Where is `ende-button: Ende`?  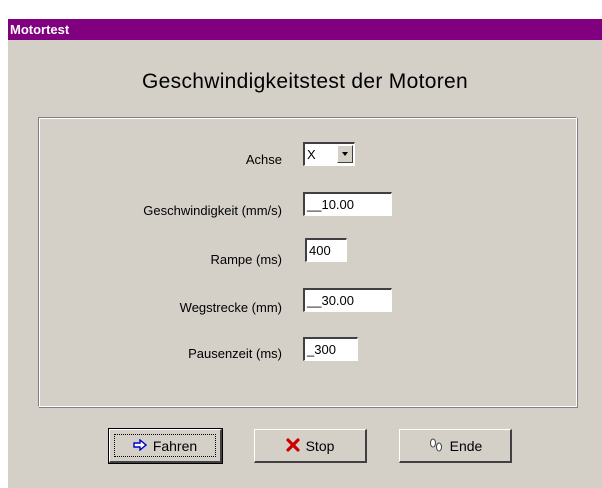
ende-button: Ende is located at coordinates (455, 446).